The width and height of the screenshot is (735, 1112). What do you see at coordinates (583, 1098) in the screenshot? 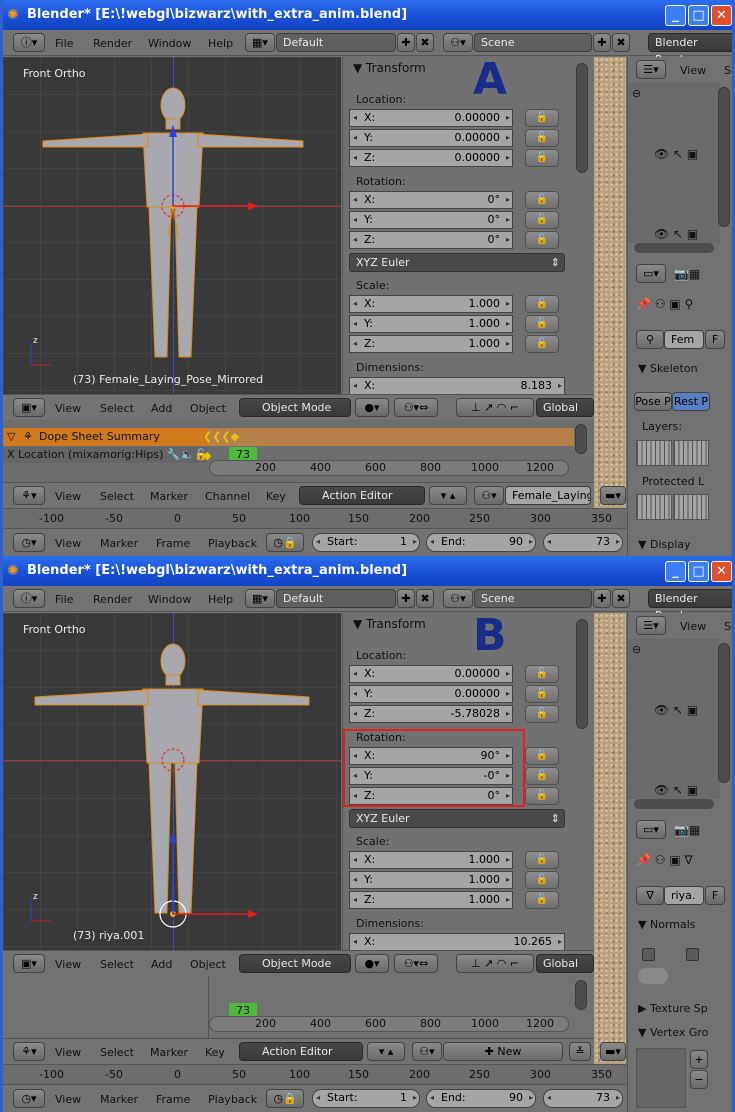
I see `current-frame-field: ◂ 73 ▸` at bounding box center [583, 1098].